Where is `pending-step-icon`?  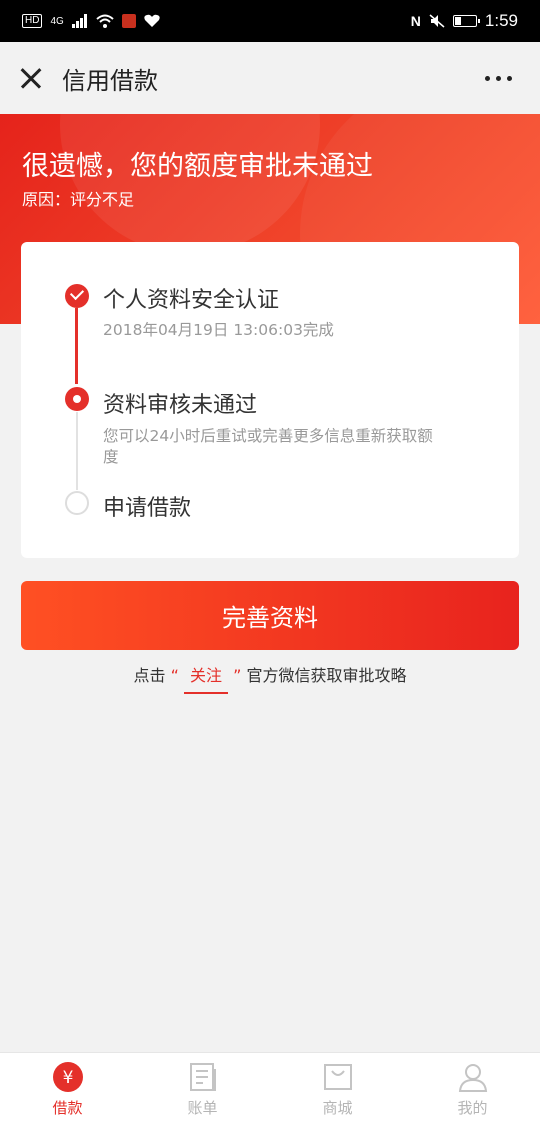 pending-step-icon is located at coordinates (77, 503).